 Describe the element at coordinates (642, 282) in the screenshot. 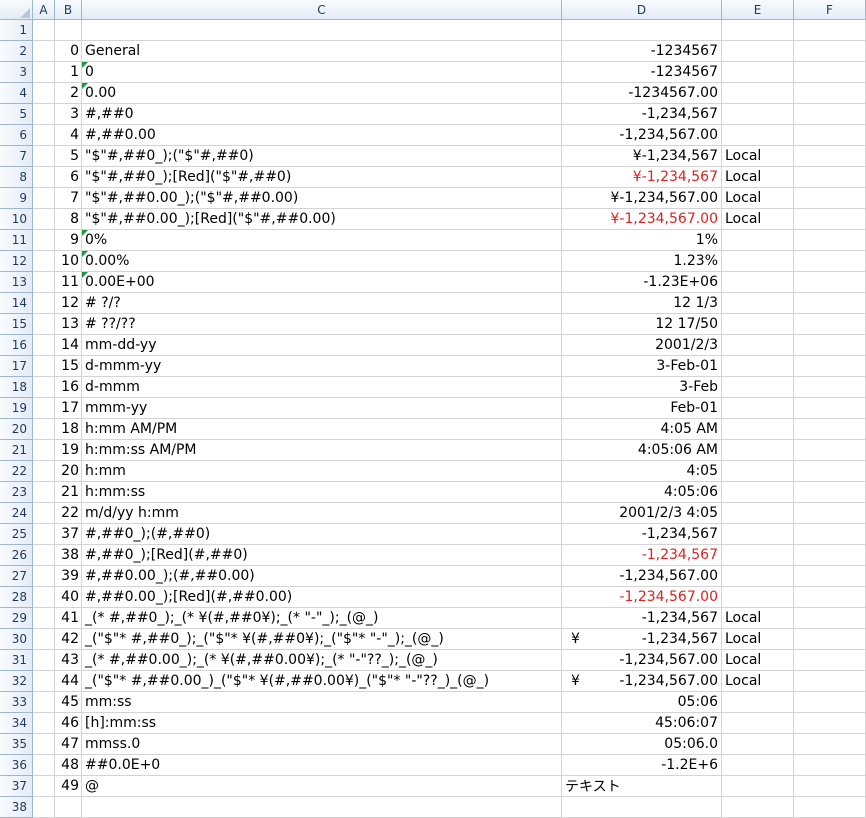

I see `cell-d: -1.23E+06` at that location.